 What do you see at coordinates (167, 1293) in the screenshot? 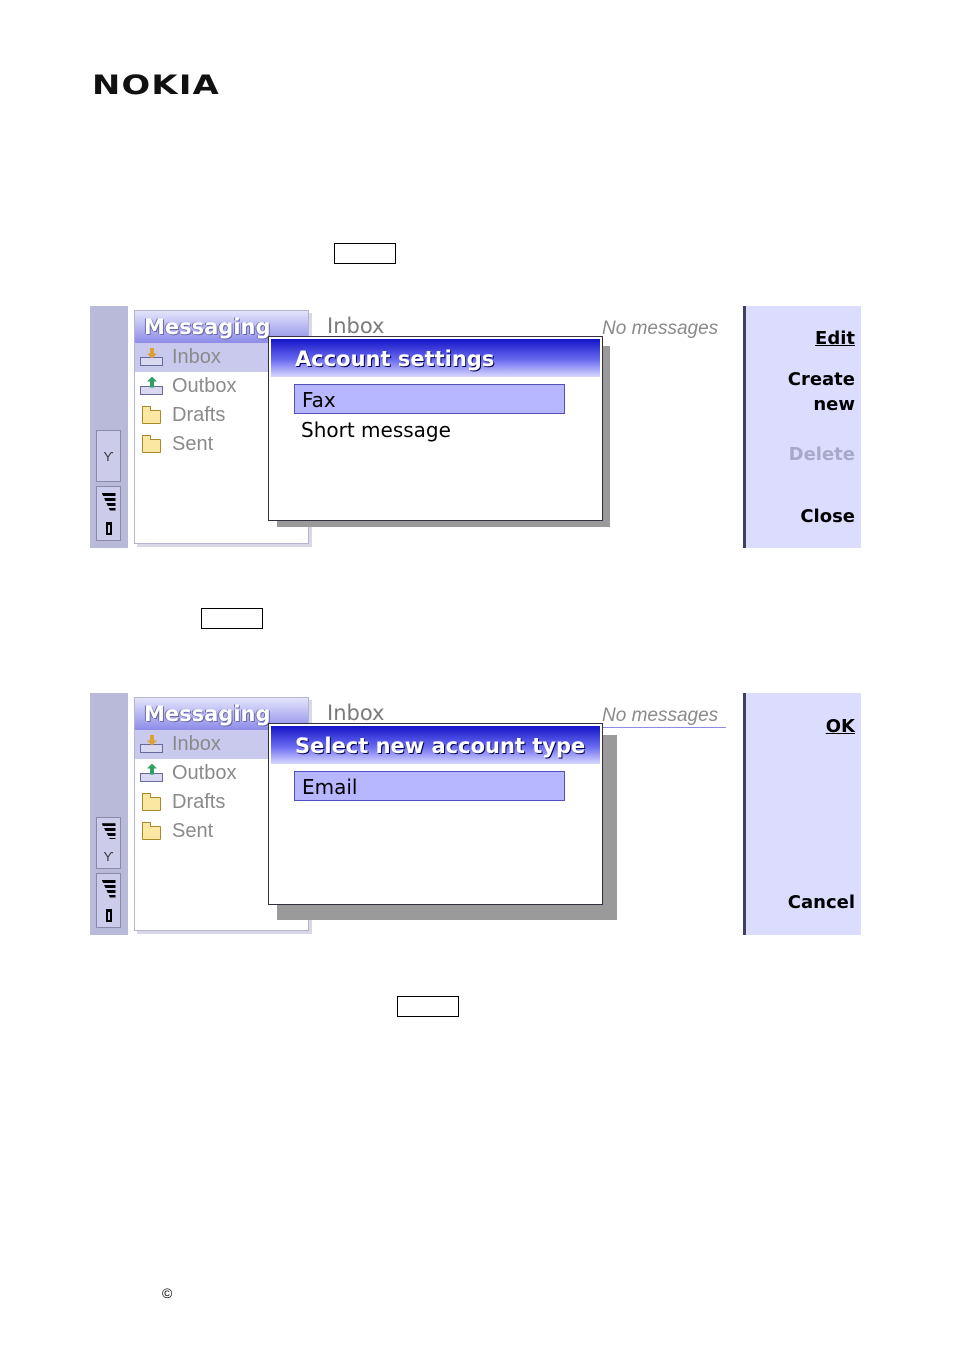
I see `copyright-symbol: ©` at bounding box center [167, 1293].